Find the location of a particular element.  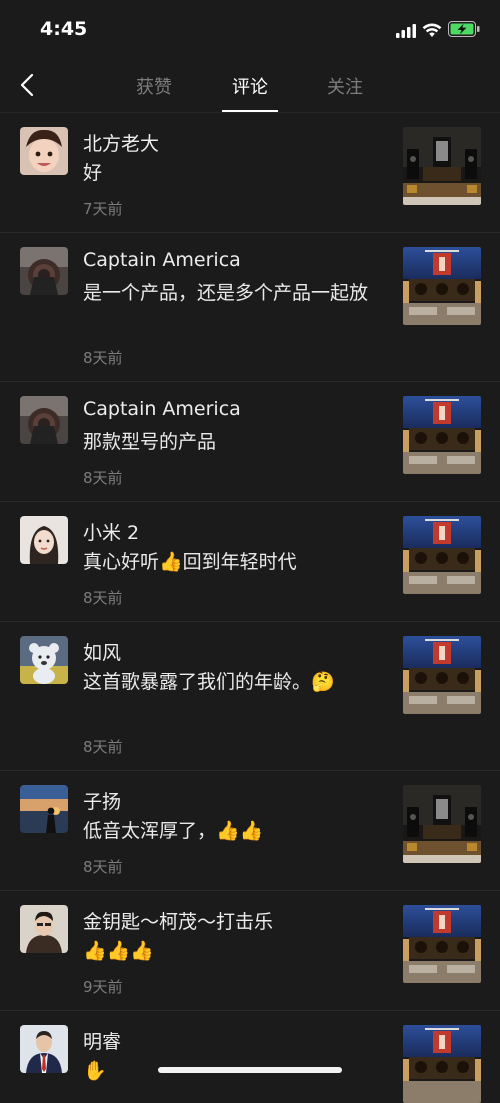

comment-item: 小米 2 真心好听👍回到年轻时代 8天前 is located at coordinates (250, 562).